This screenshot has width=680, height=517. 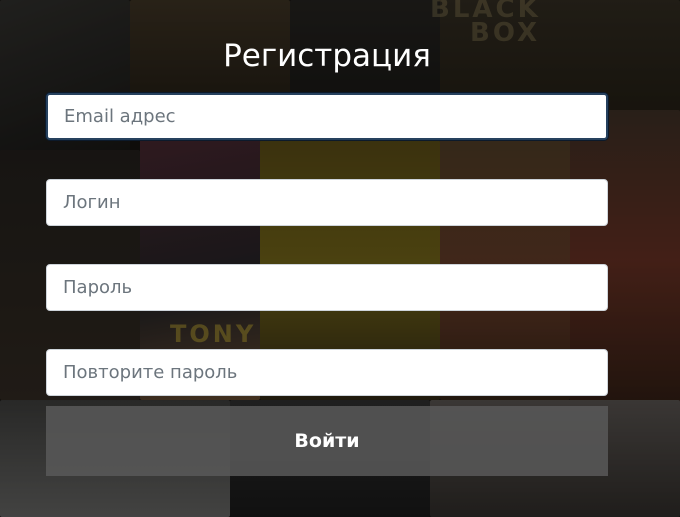 What do you see at coordinates (327, 372) in the screenshot?
I see `repeat-password-field` at bounding box center [327, 372].